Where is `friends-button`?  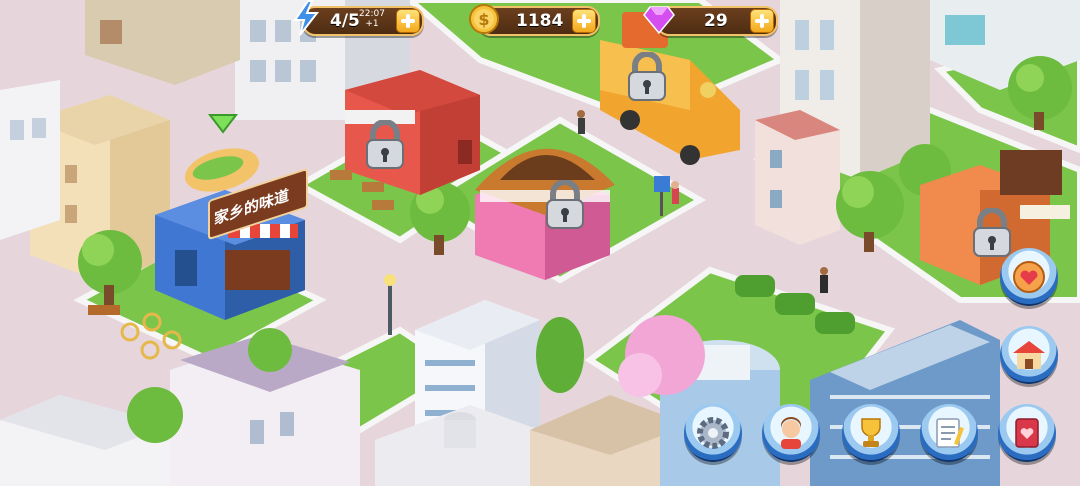
friends-button is located at coordinates (791, 433).